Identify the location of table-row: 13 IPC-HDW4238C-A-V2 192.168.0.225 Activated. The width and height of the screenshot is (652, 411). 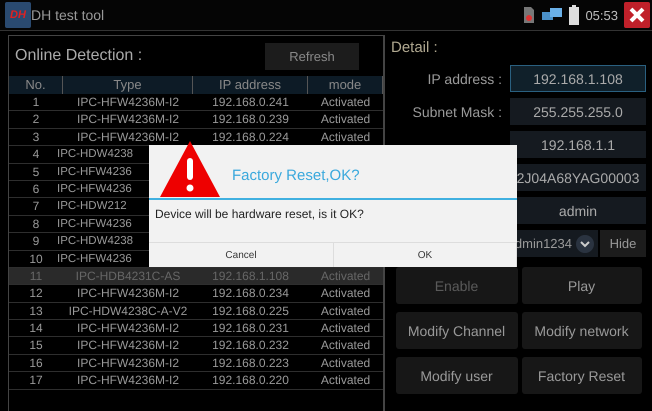
(196, 311).